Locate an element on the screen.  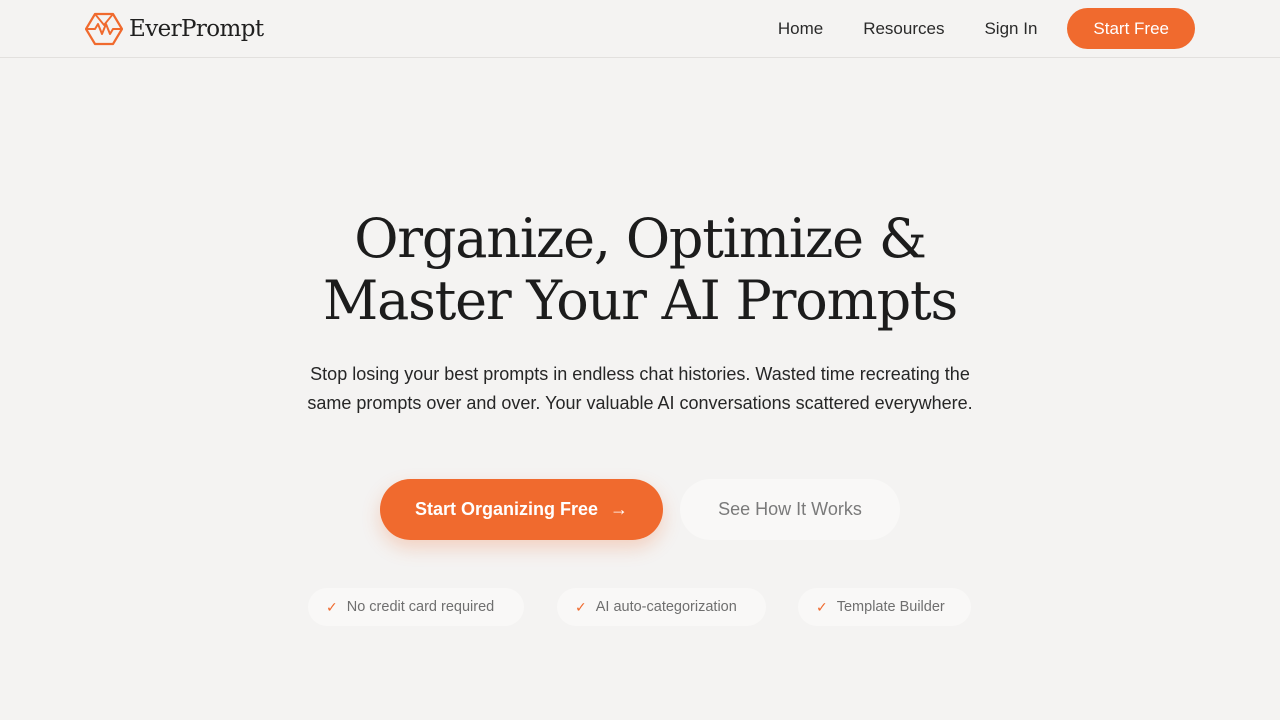
feature-badge: ✓ No credit card required is located at coordinates (416, 607).